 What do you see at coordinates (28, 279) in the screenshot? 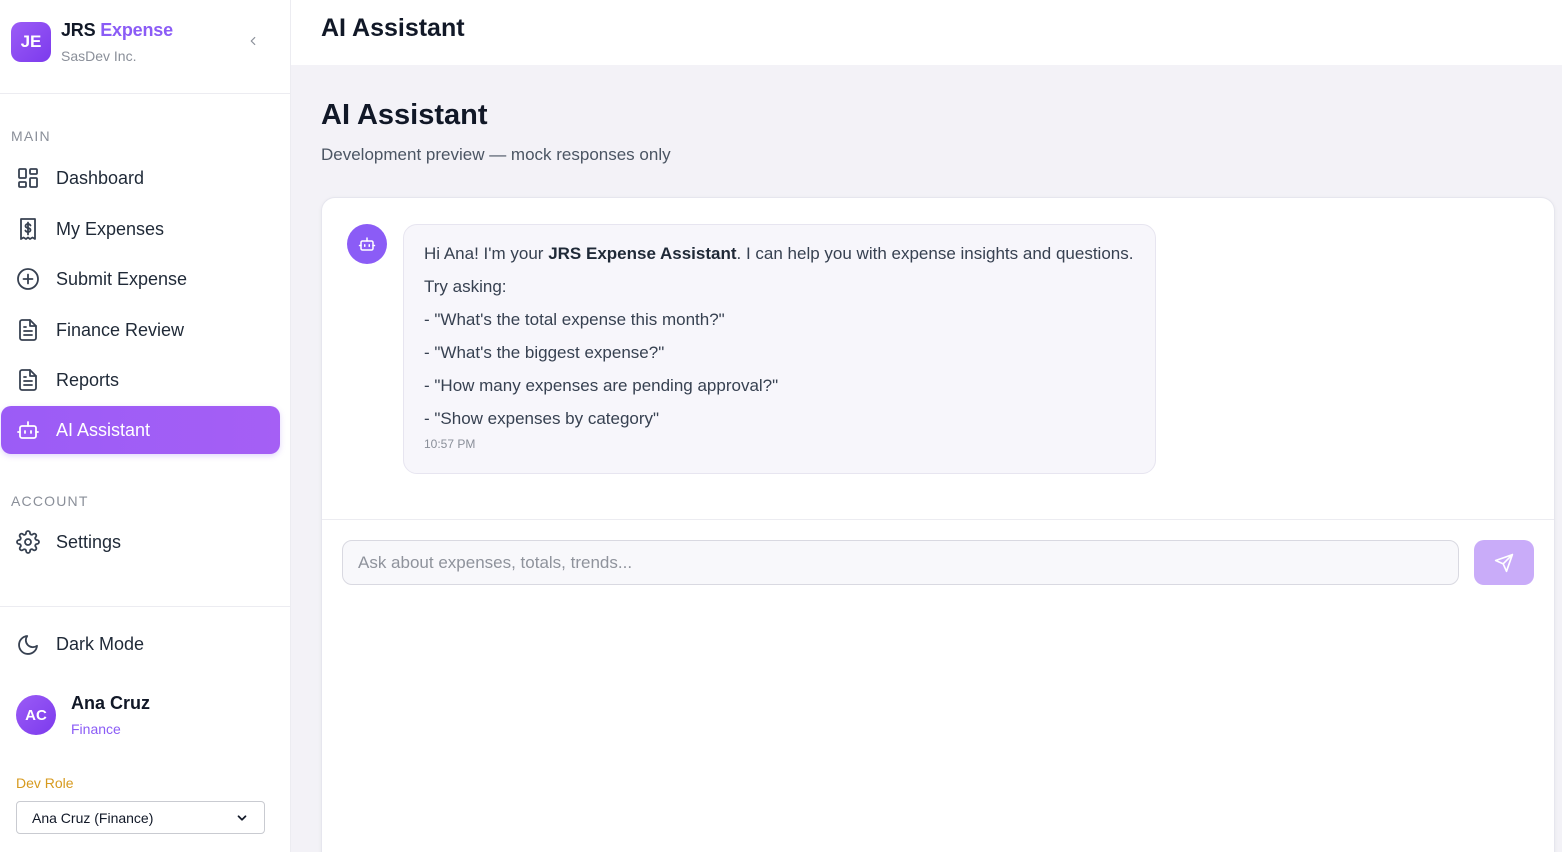
I see `plus-circle-icon` at bounding box center [28, 279].